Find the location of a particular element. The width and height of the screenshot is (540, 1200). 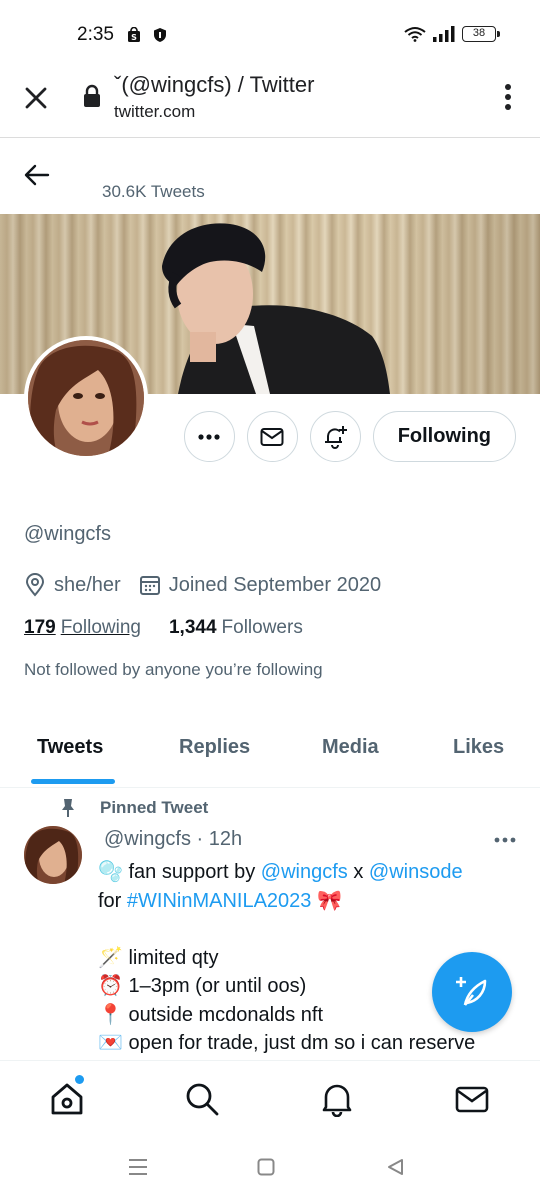

profile-meta: she/her Joined September 2020 is located at coordinates (202, 585).